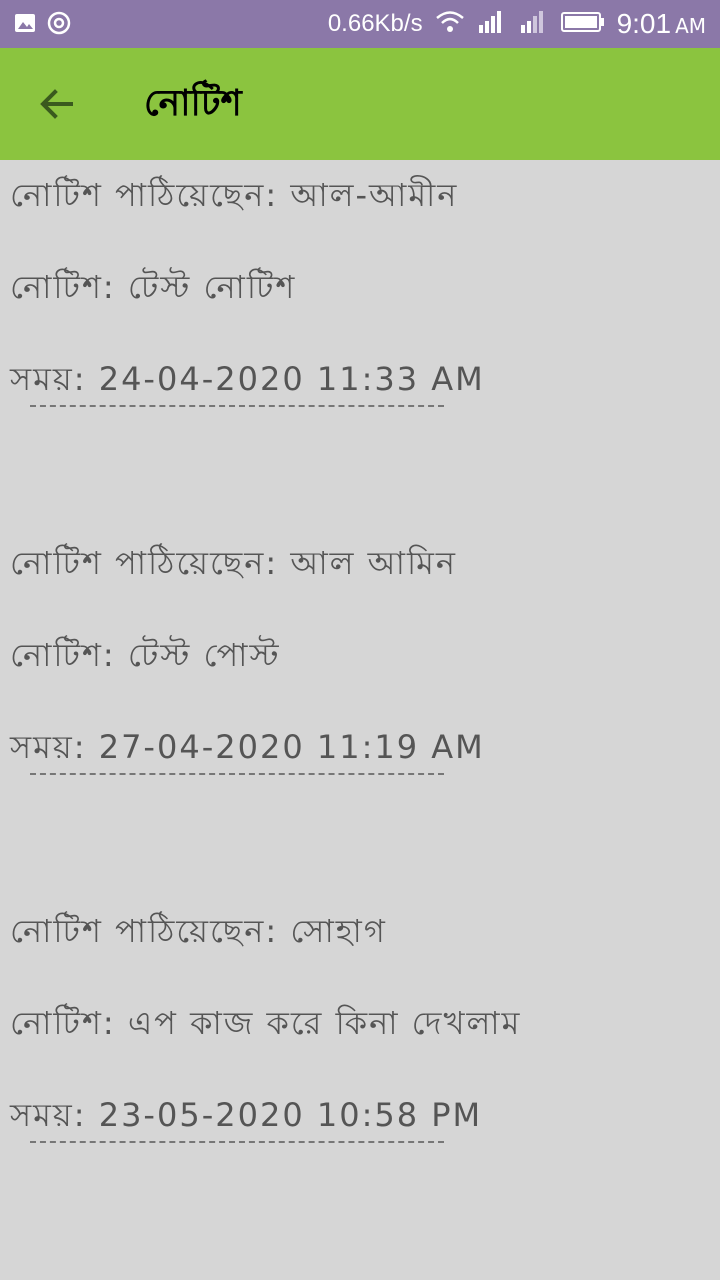 Image resolution: width=720 pixels, height=1280 pixels. I want to click on battery-icon, so click(582, 24).